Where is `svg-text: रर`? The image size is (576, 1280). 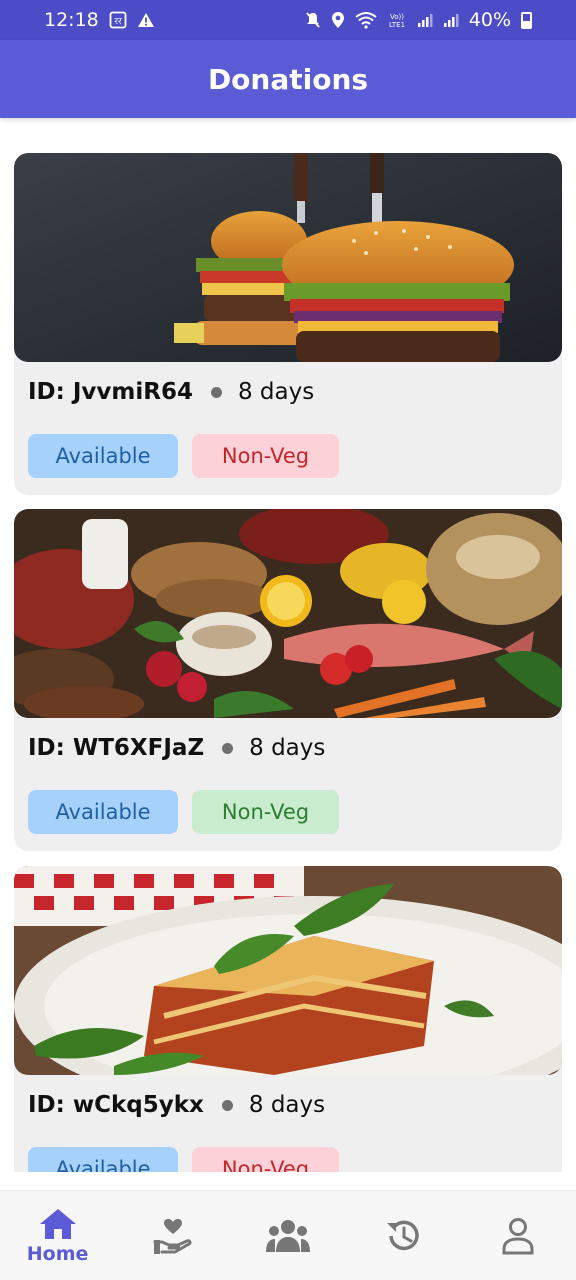 svg-text: रर is located at coordinates (118, 22).